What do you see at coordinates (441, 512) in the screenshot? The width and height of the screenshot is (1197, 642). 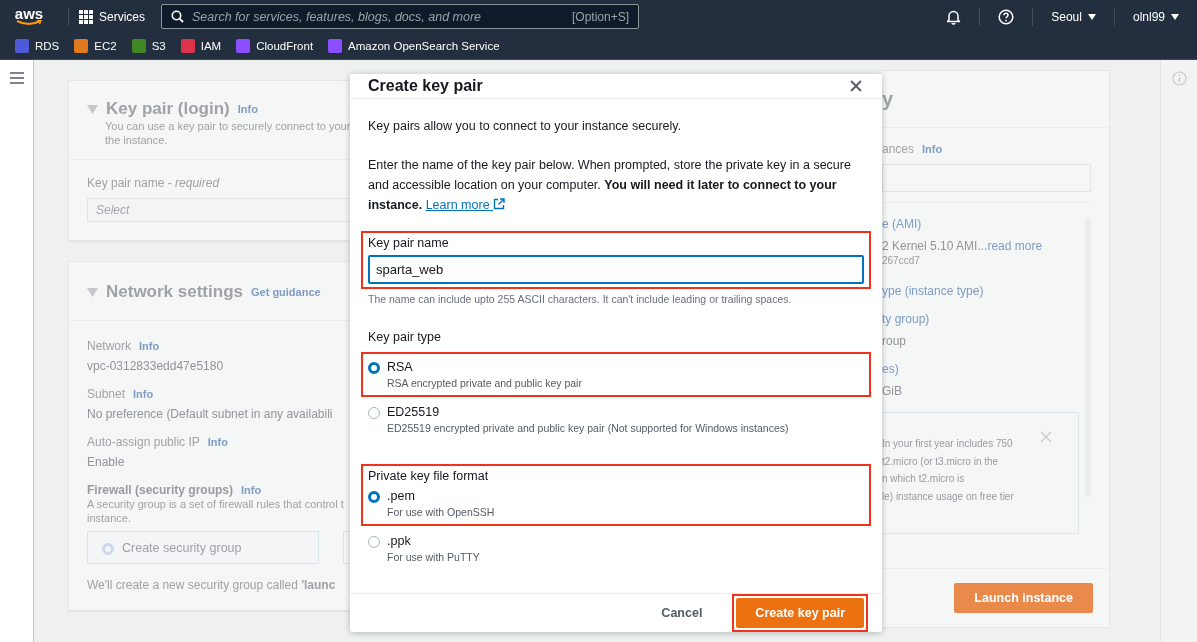 I see `option-description: For use with OpenSSH` at bounding box center [441, 512].